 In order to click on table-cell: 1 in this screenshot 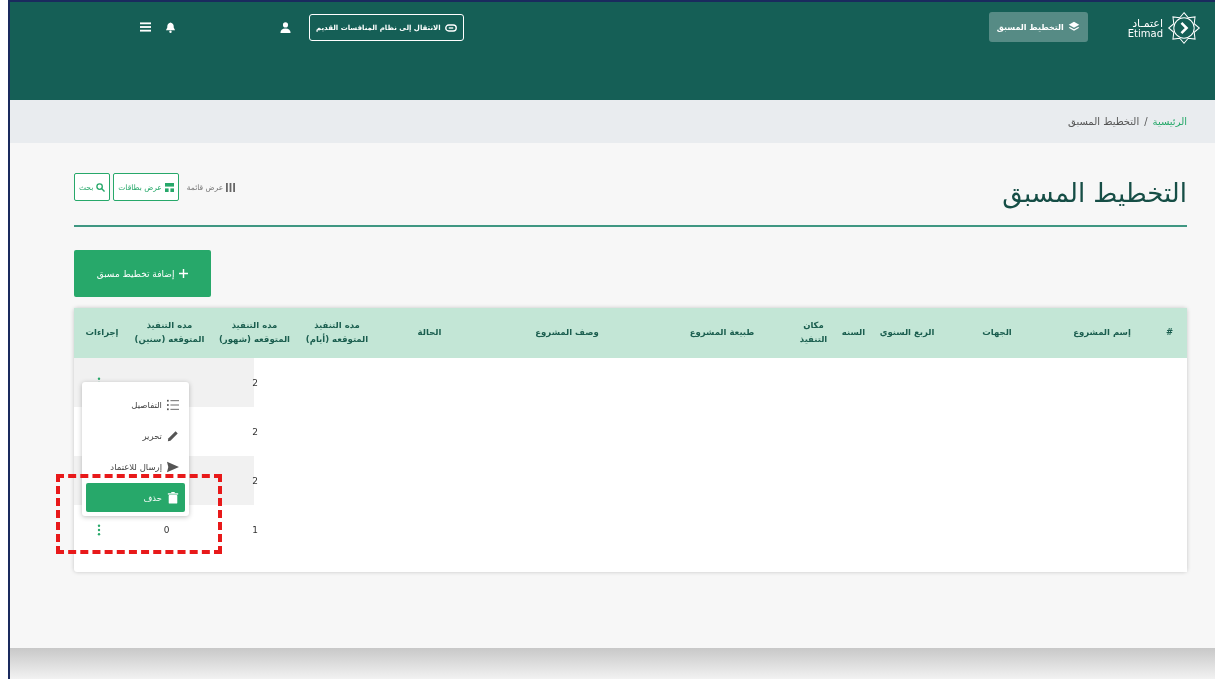, I will do `click(255, 529)`.